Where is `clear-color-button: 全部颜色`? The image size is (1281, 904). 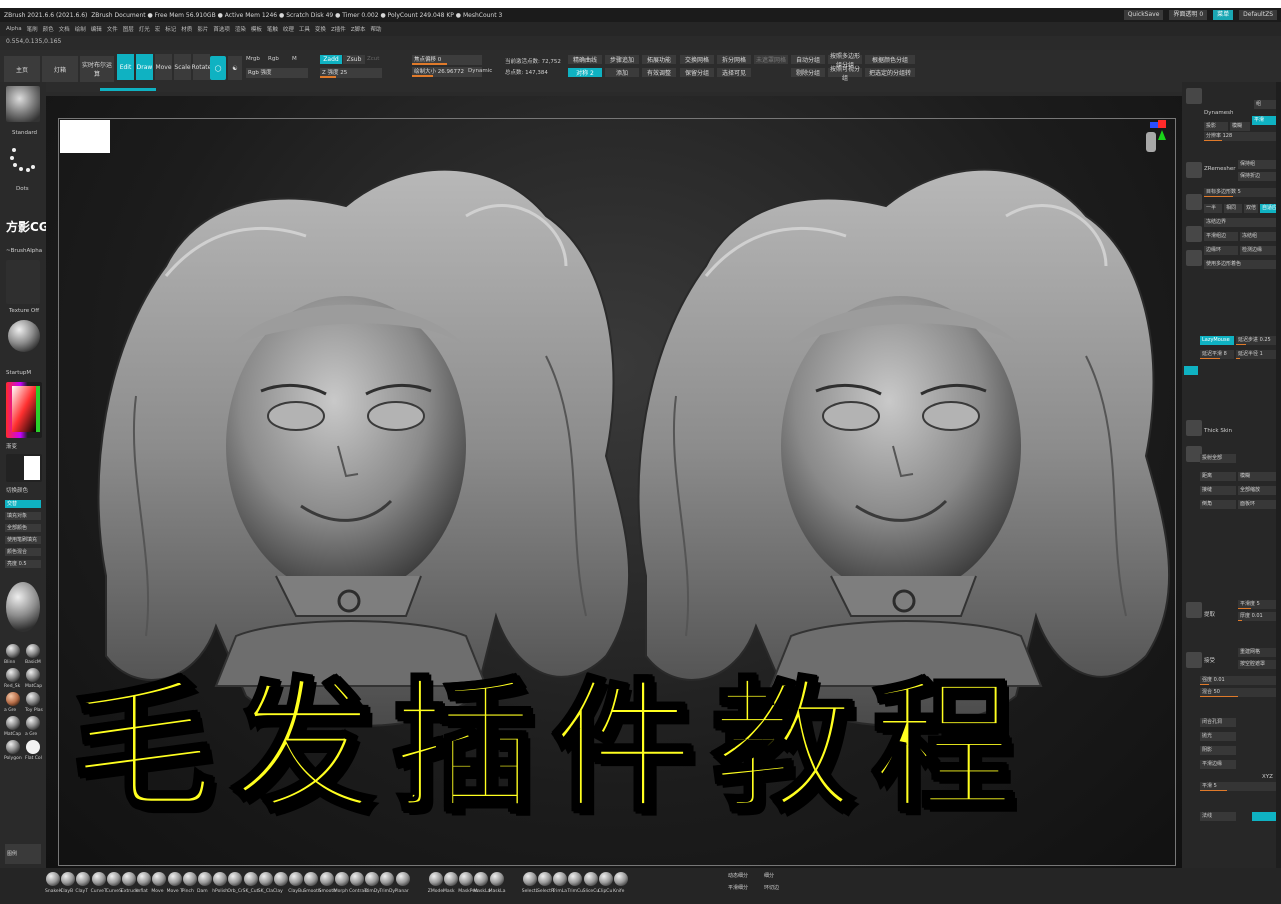
clear-color-button: 全部颜色 is located at coordinates (23, 528).